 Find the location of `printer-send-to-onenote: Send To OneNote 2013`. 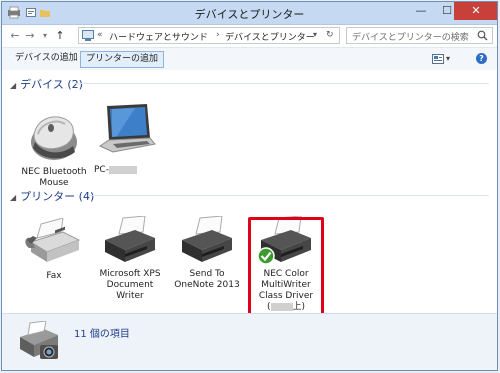

printer-send-to-onenote: Send To OneNote 2013 is located at coordinates (207, 253).